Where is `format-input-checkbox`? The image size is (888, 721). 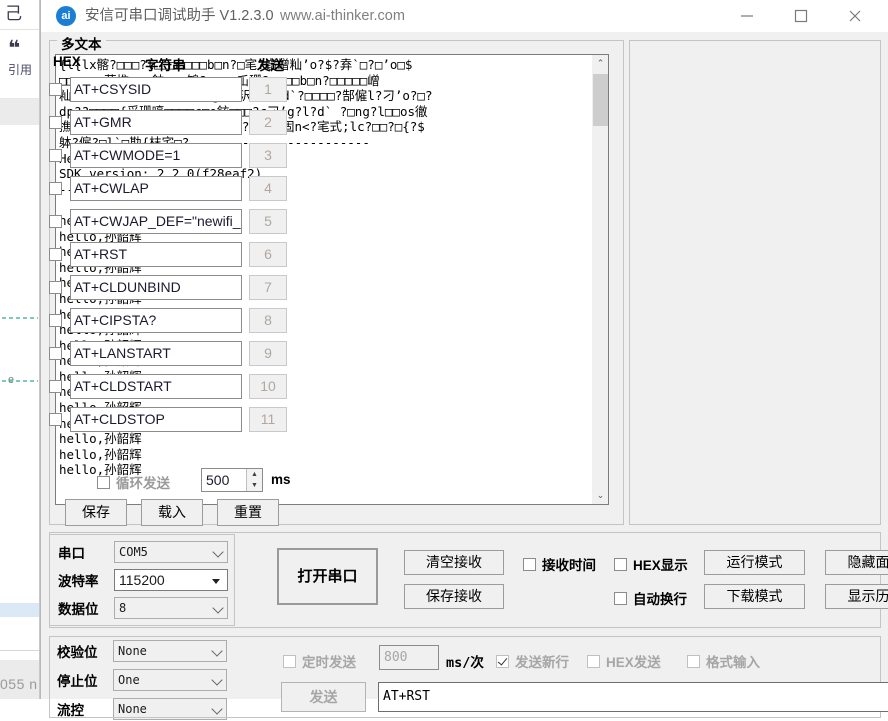 format-input-checkbox is located at coordinates (693, 661).